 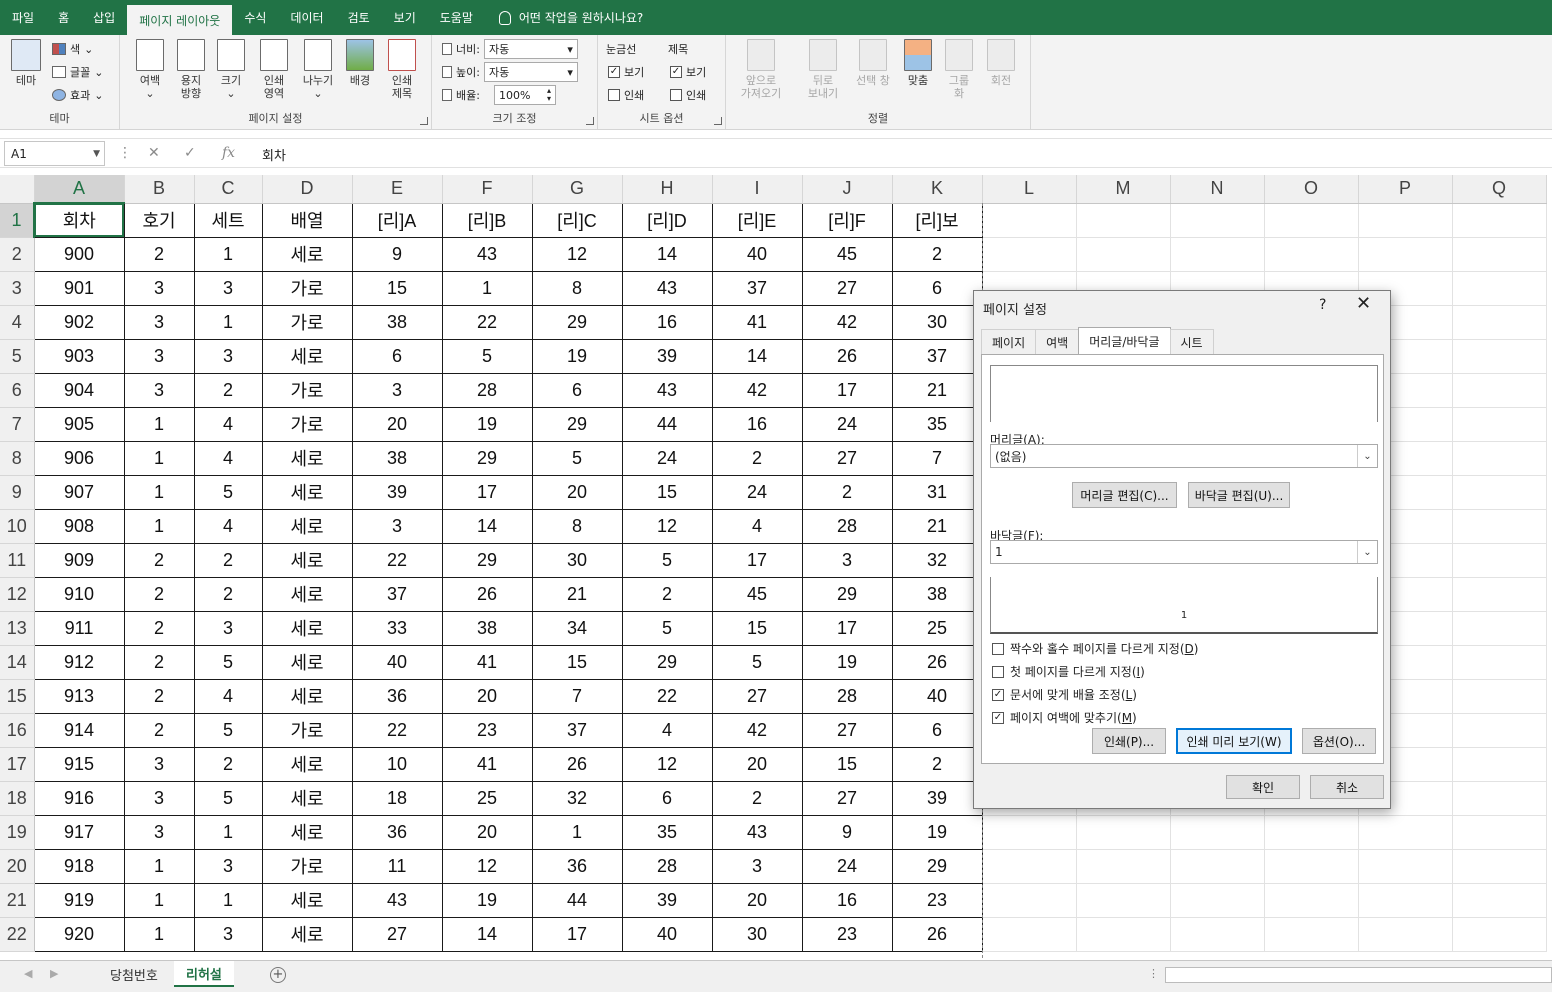 What do you see at coordinates (1068, 671) in the screenshot?
I see `different-first-page-check: 첫 페이지를 다르게 지정(I)` at bounding box center [1068, 671].